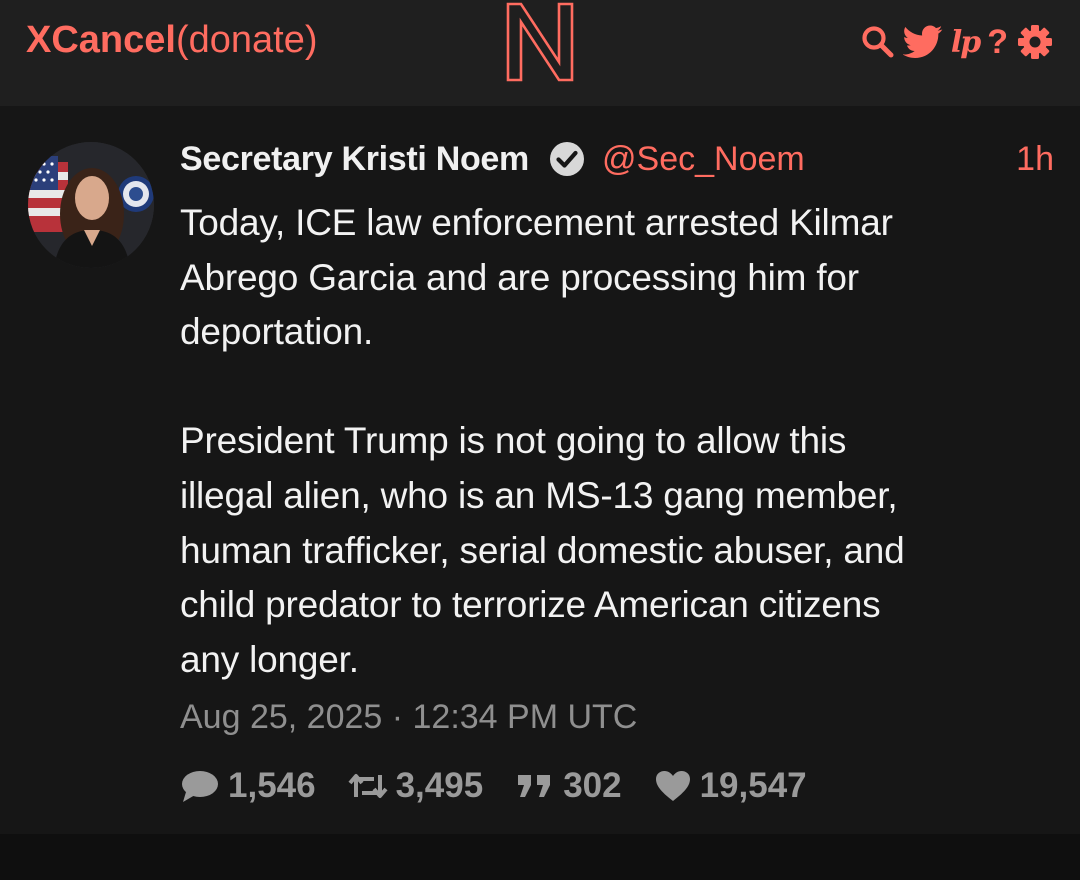 The image size is (1080, 880). I want to click on like-stat: 19,547, so click(730, 786).